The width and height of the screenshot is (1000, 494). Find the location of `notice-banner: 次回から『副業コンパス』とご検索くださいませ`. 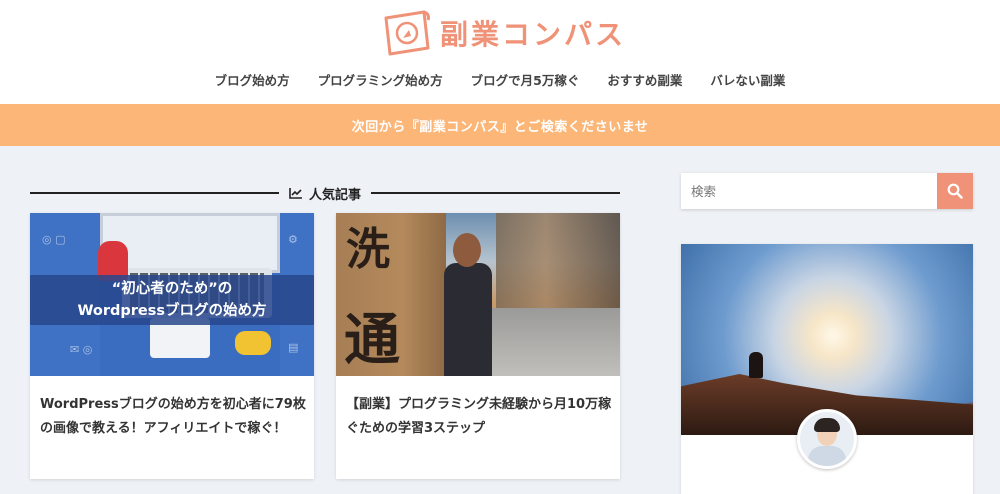

notice-banner: 次回から『副業コンパス』とご検索くださいませ is located at coordinates (500, 125).